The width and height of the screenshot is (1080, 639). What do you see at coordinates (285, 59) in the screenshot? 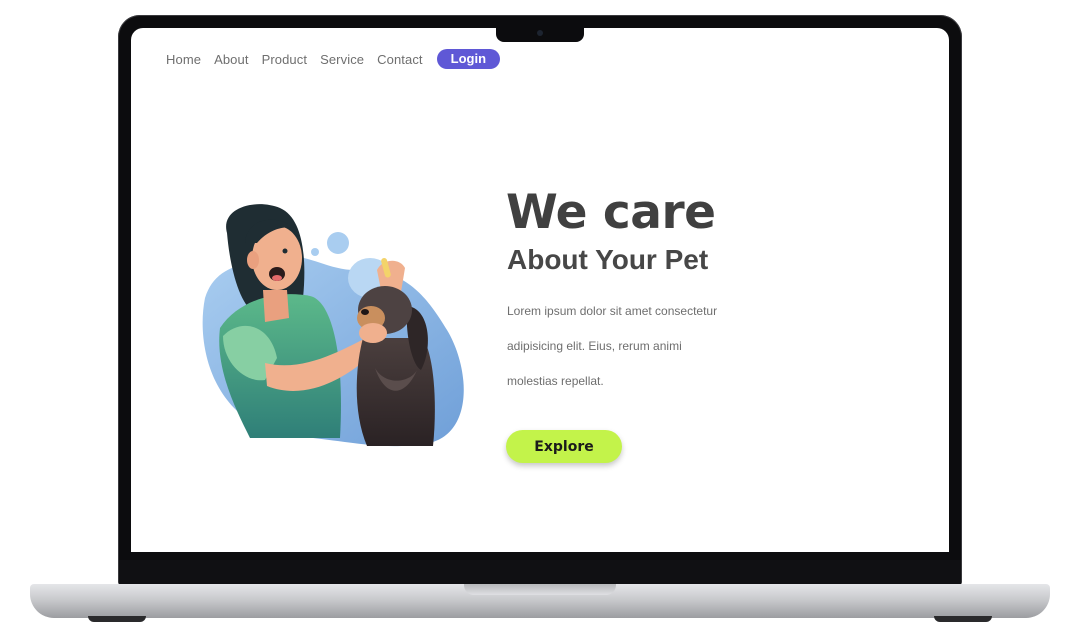
I see `nav-link-product: Product` at bounding box center [285, 59].